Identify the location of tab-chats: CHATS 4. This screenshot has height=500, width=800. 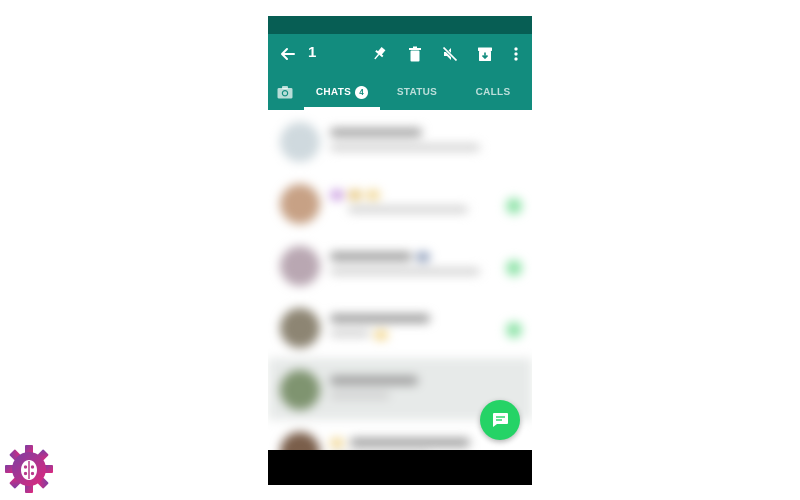
(342, 92).